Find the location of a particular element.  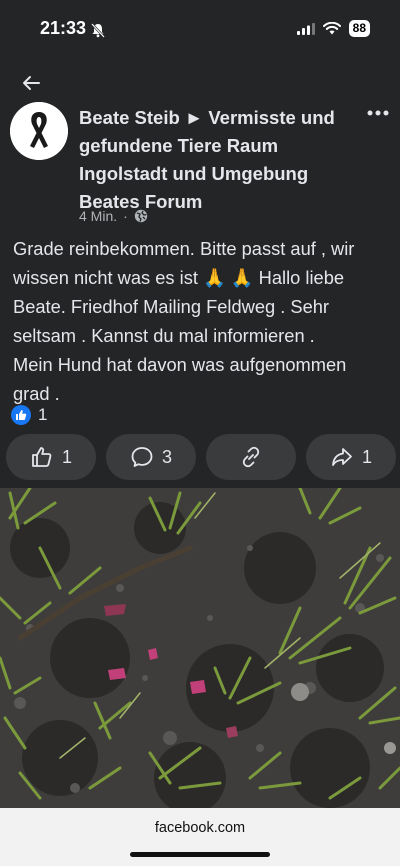

post-text-line: seltsam . Kannst du mal informieren . is located at coordinates (164, 335).